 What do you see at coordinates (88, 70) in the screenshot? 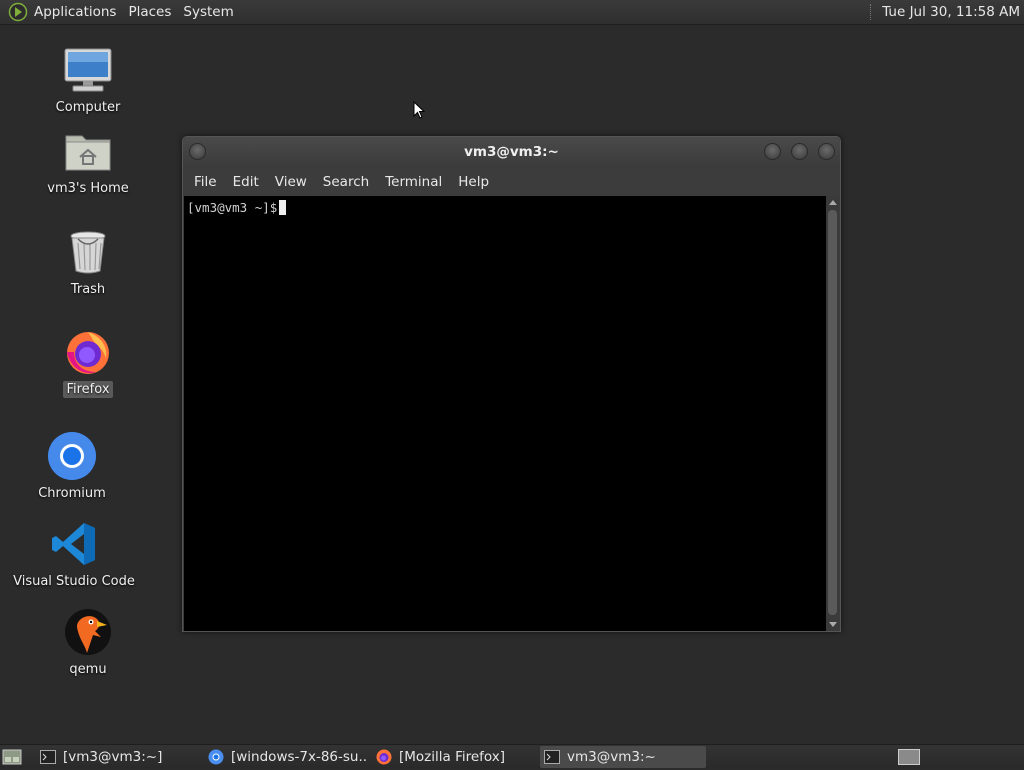
I see `computer-icon` at bounding box center [88, 70].